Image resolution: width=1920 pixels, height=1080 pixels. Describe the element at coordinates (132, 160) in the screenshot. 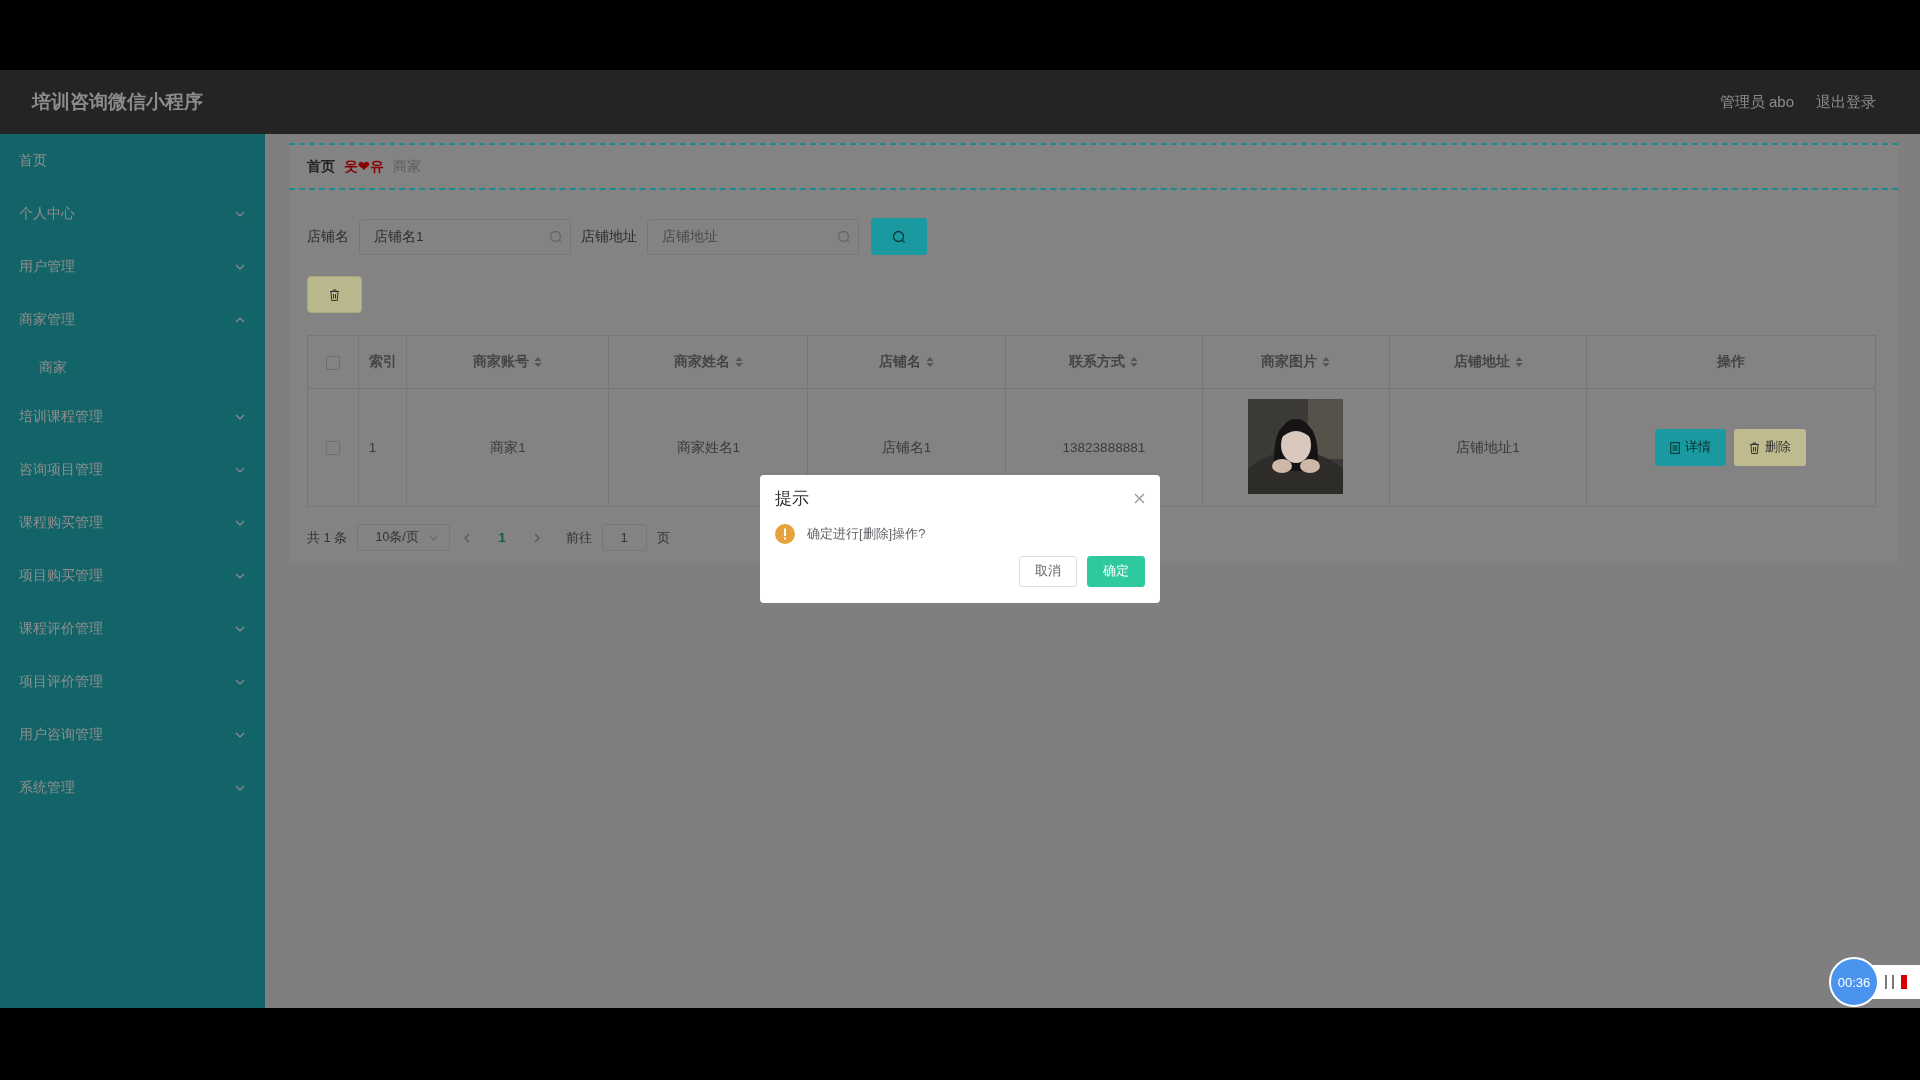

I see `sidebar-item: 首页` at that location.